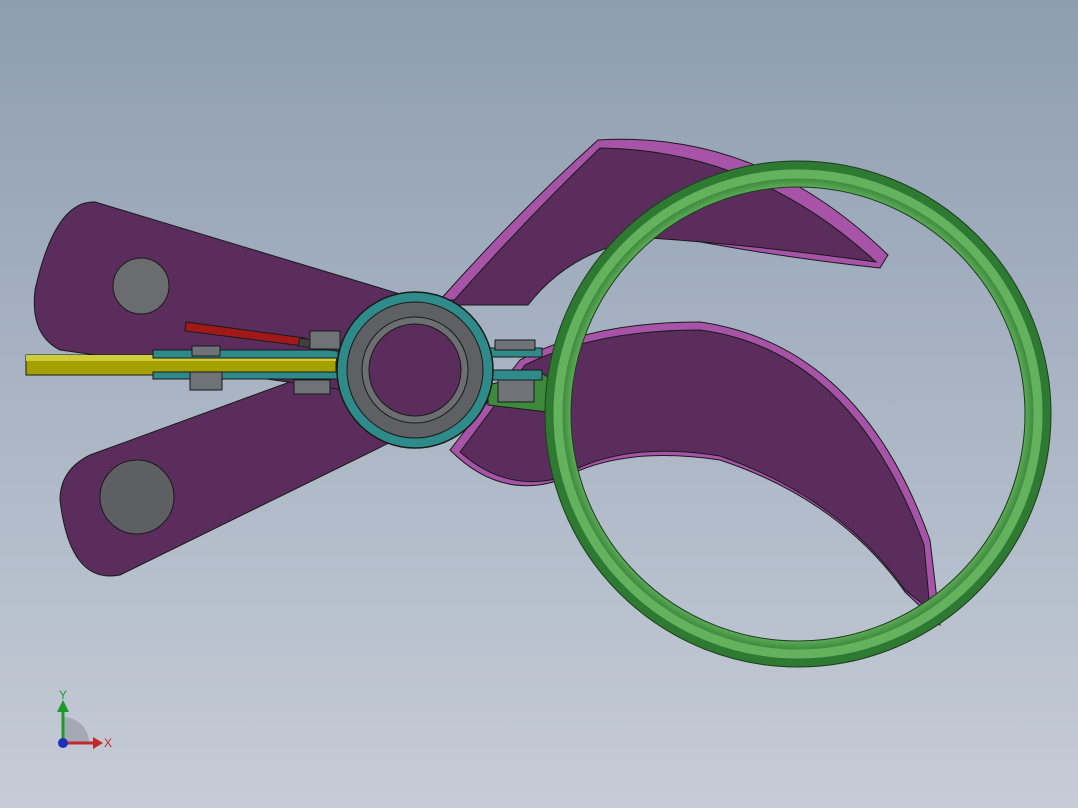  Describe the element at coordinates (108, 743) in the screenshot. I see `x-axis-label: X` at that location.